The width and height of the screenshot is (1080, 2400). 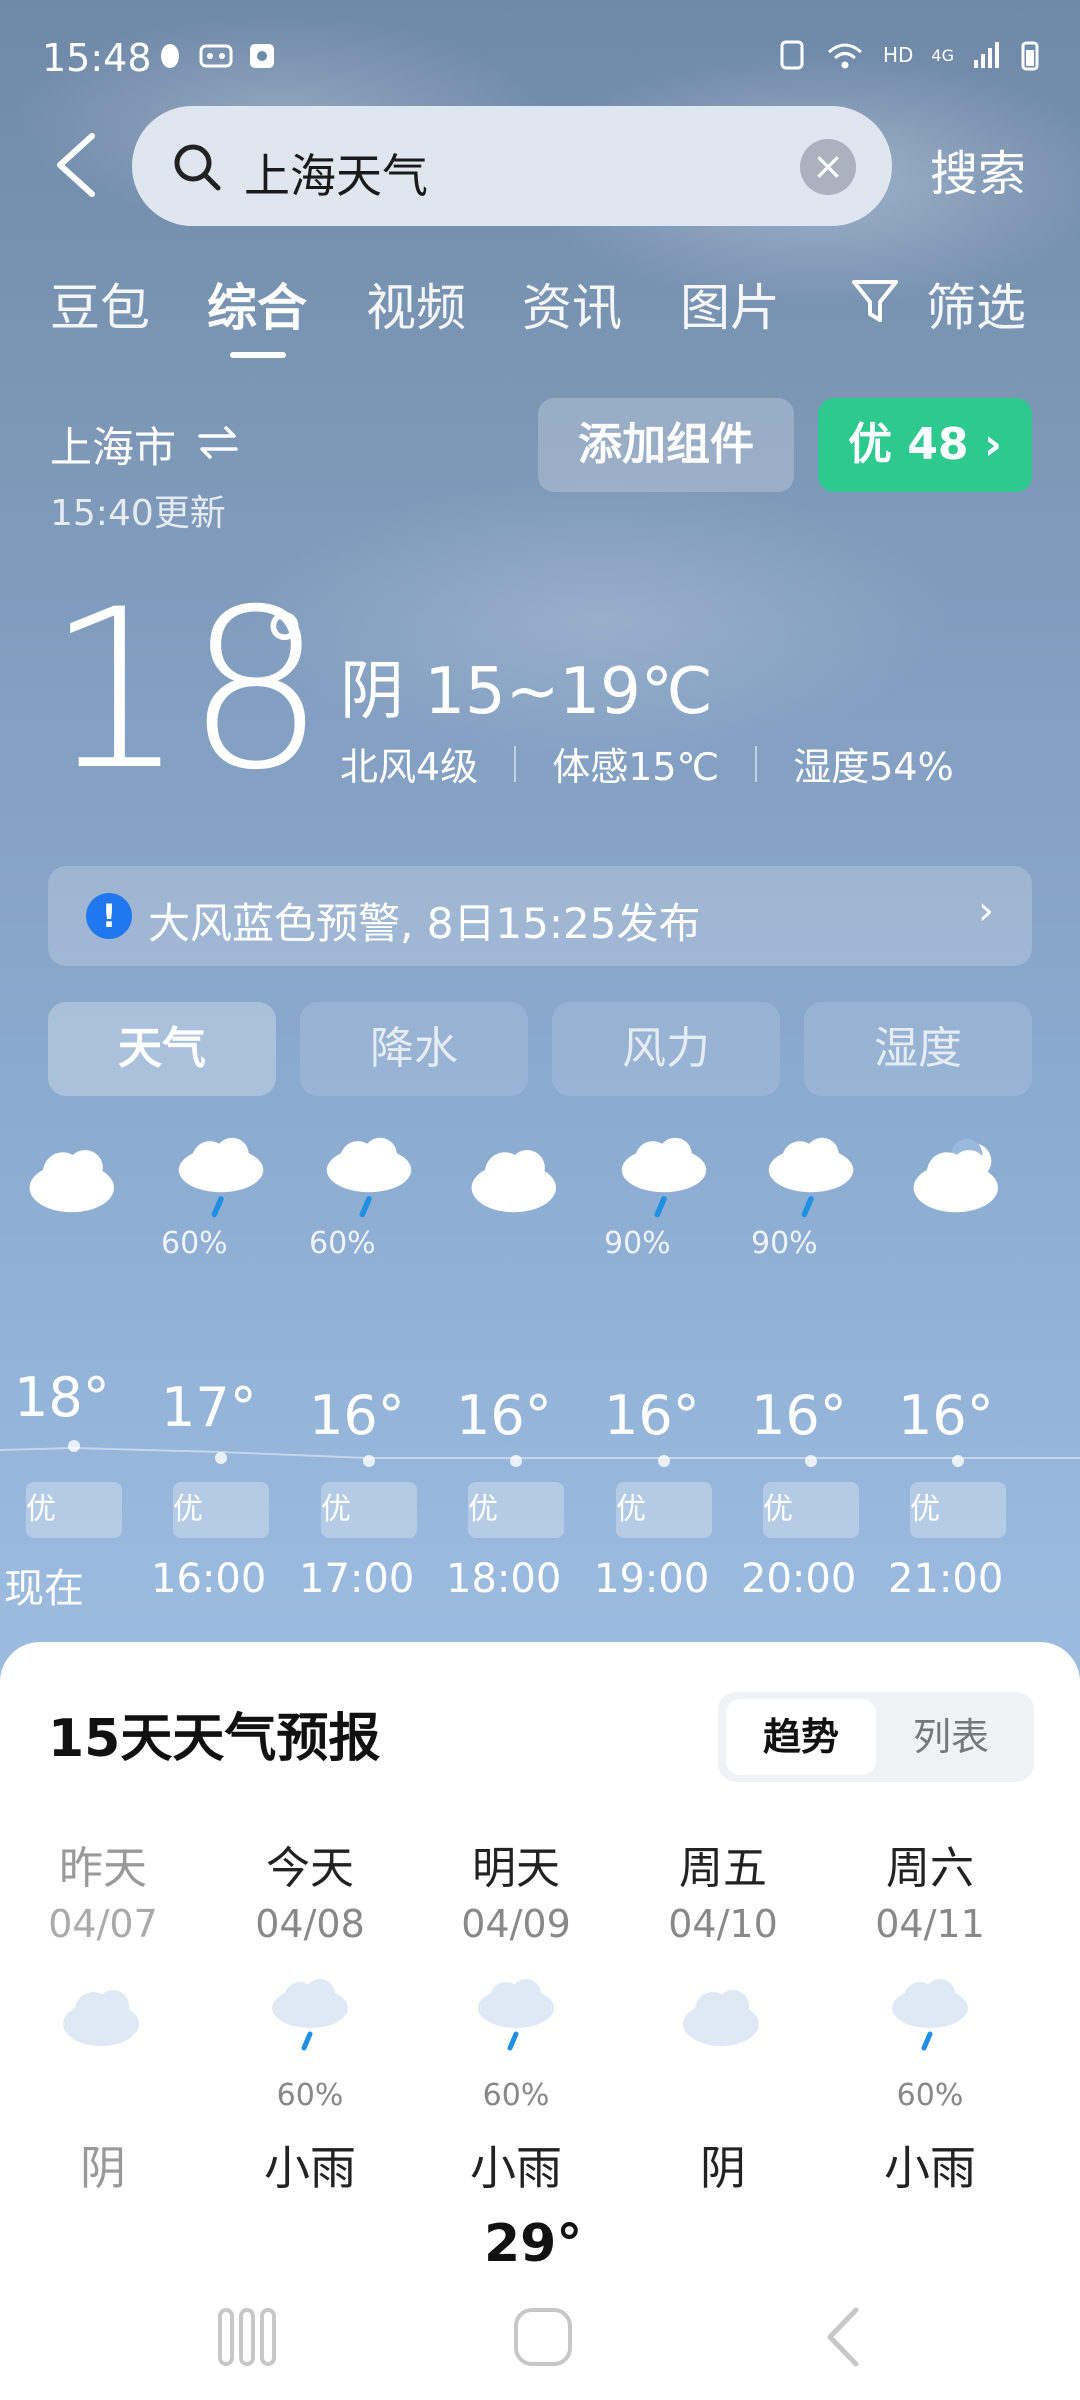 I want to click on moon-cloud-icon, so click(x=955, y=1175).